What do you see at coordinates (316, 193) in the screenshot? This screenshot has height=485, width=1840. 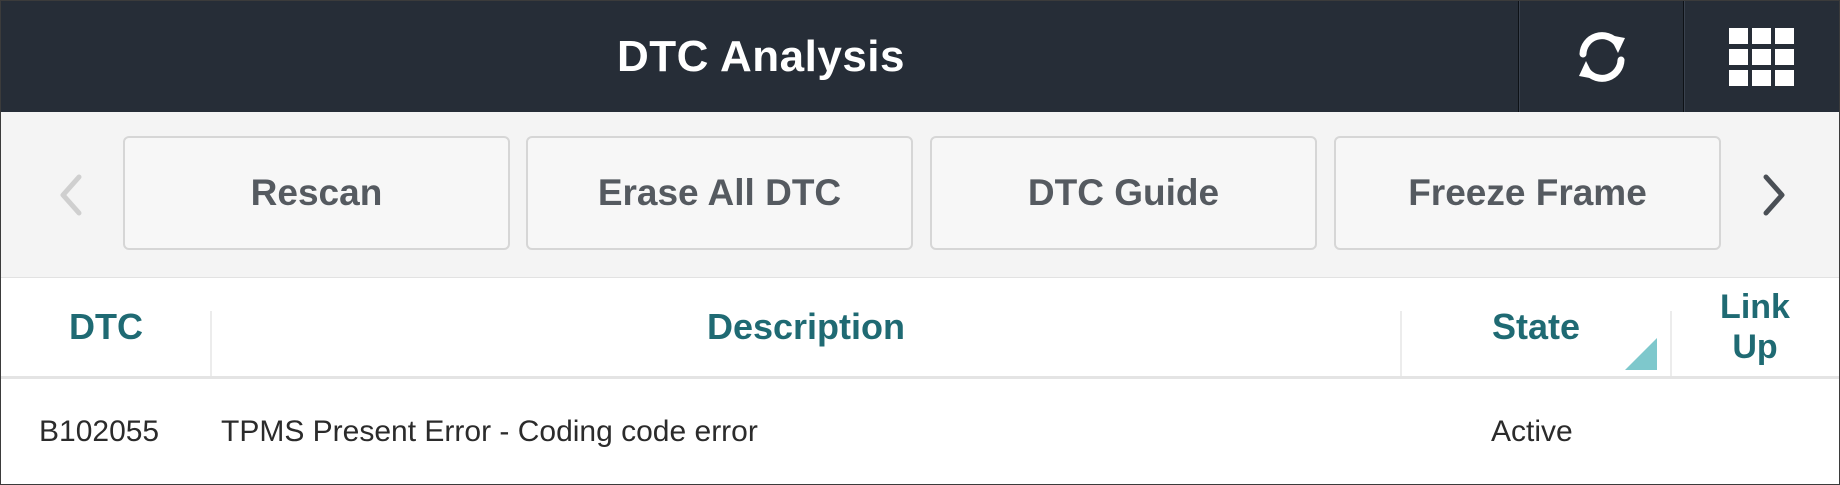 I see `rescan-button: Rescan` at bounding box center [316, 193].